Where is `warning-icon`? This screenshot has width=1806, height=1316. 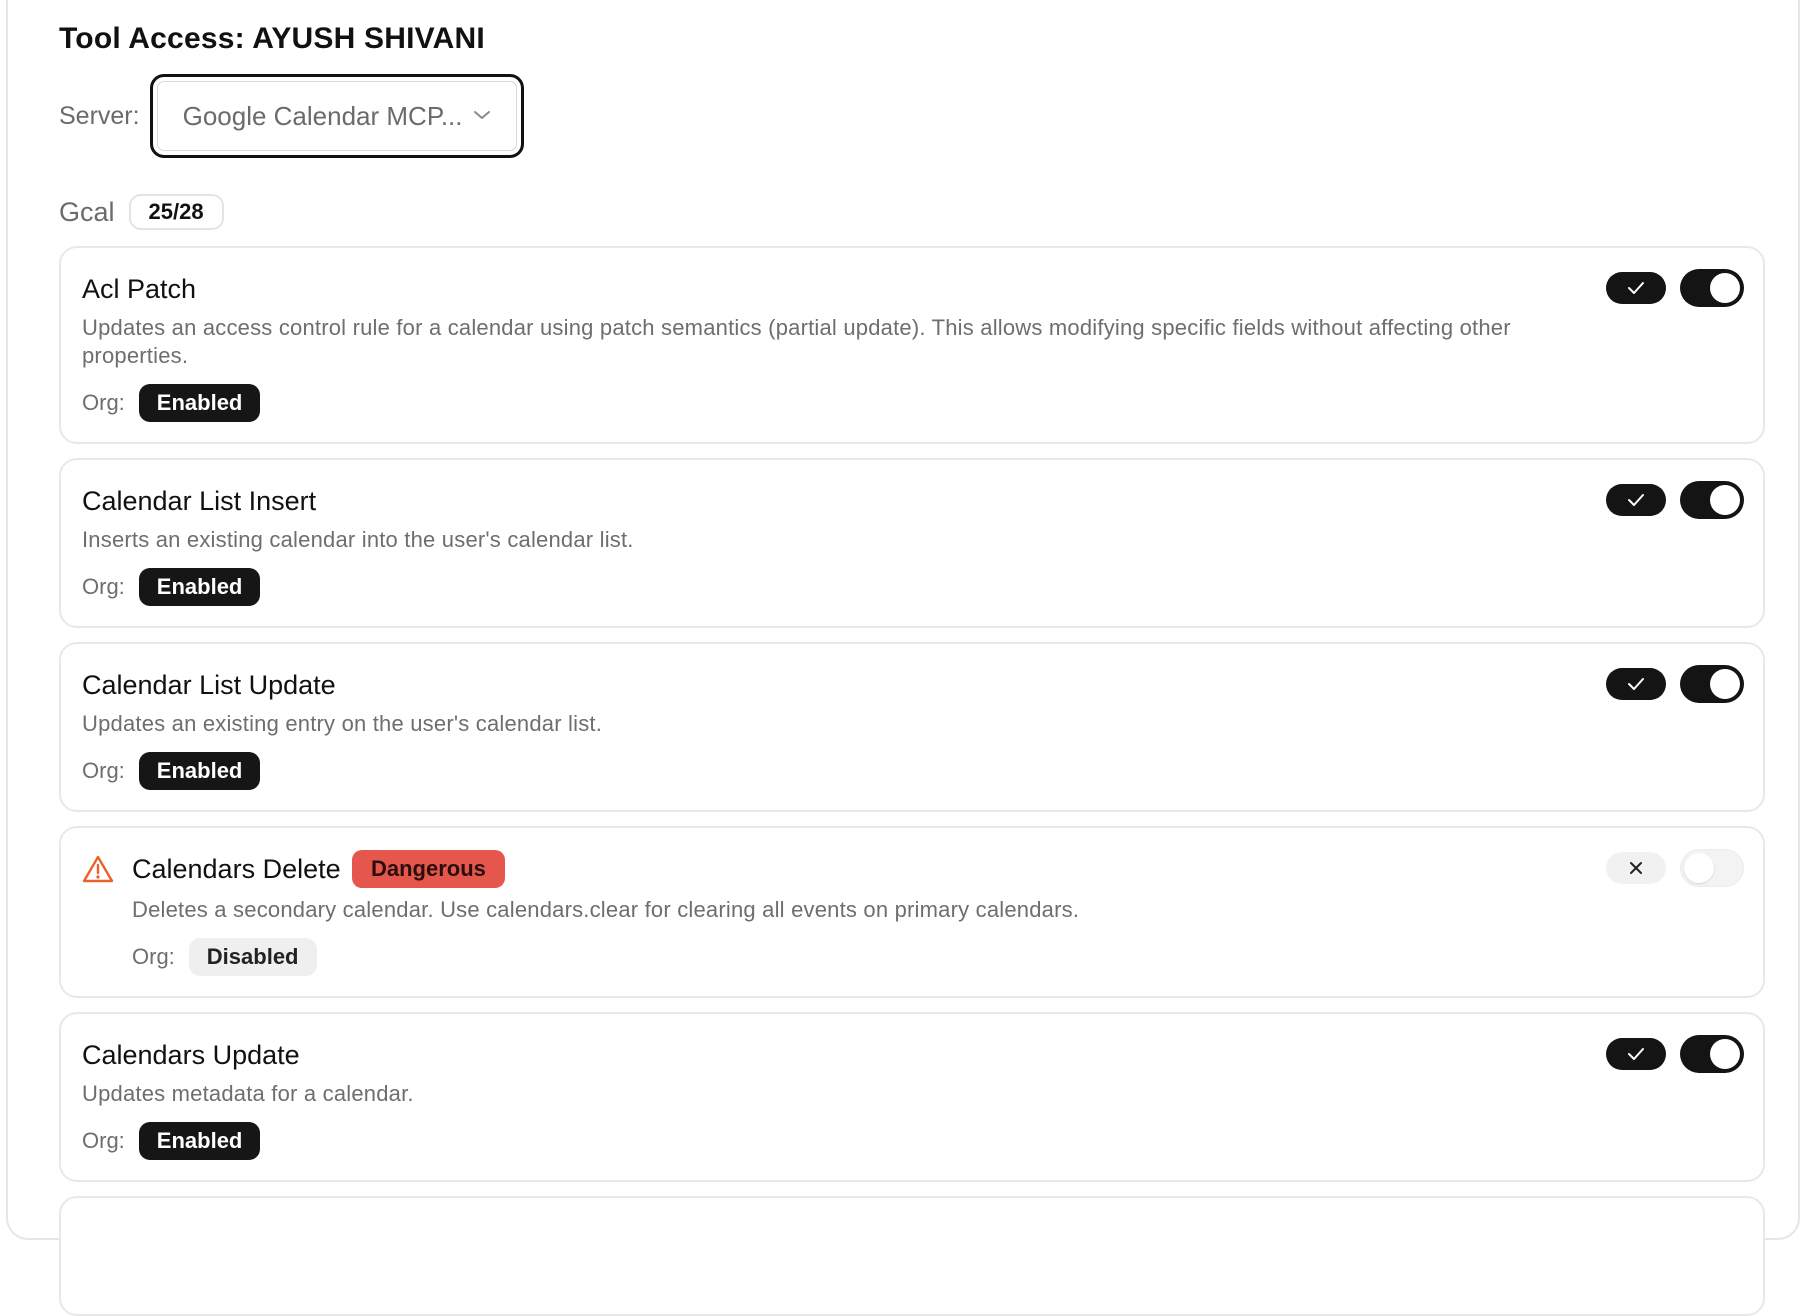 warning-icon is located at coordinates (98, 869).